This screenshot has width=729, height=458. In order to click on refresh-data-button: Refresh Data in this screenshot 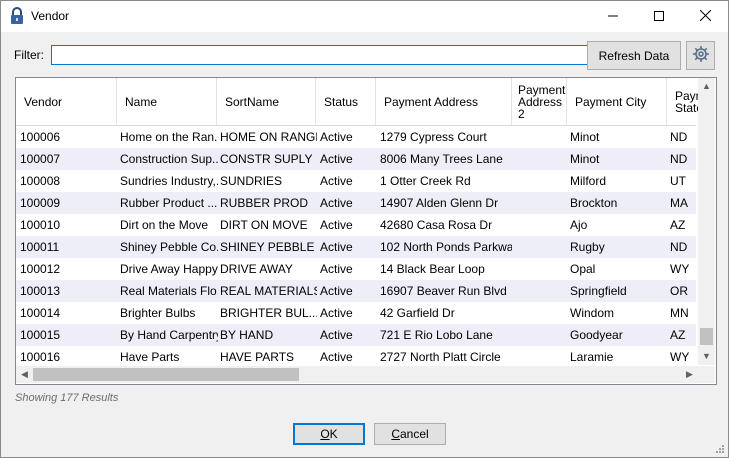, I will do `click(634, 55)`.